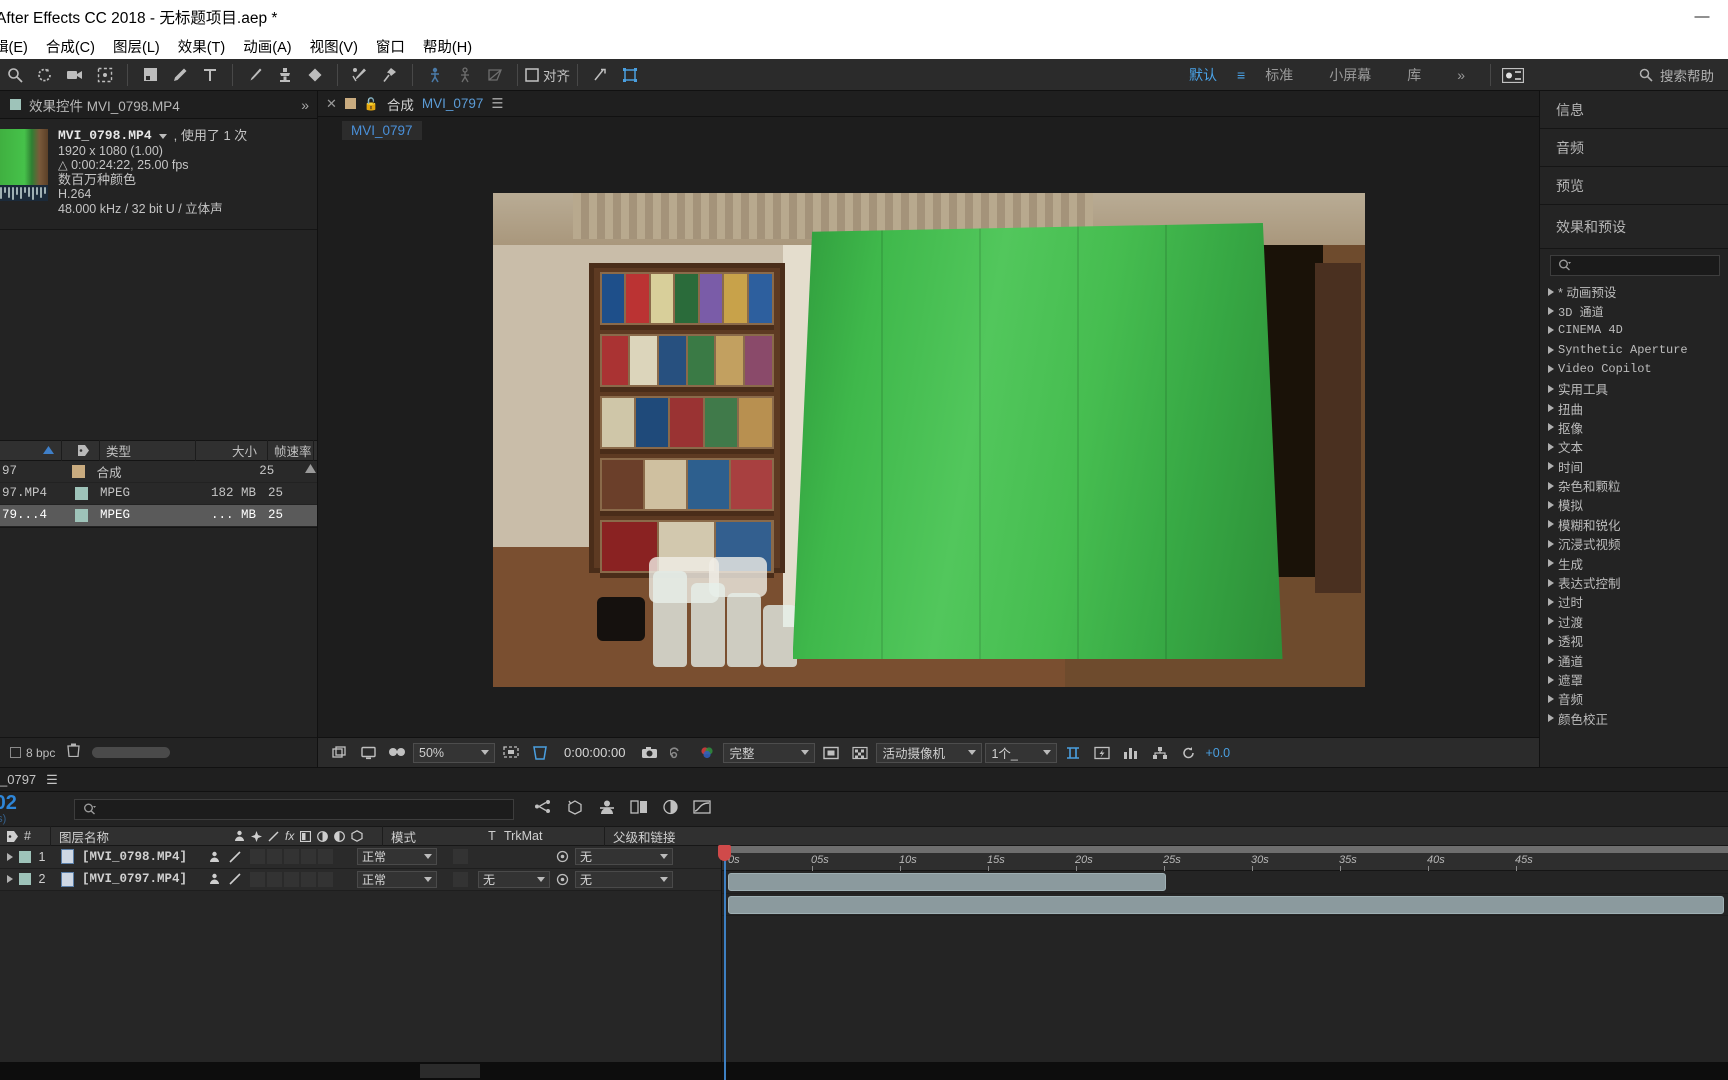 This screenshot has width=1728, height=1080. What do you see at coordinates (70, 46) in the screenshot?
I see `menu-item-composition: 合成(C)` at bounding box center [70, 46].